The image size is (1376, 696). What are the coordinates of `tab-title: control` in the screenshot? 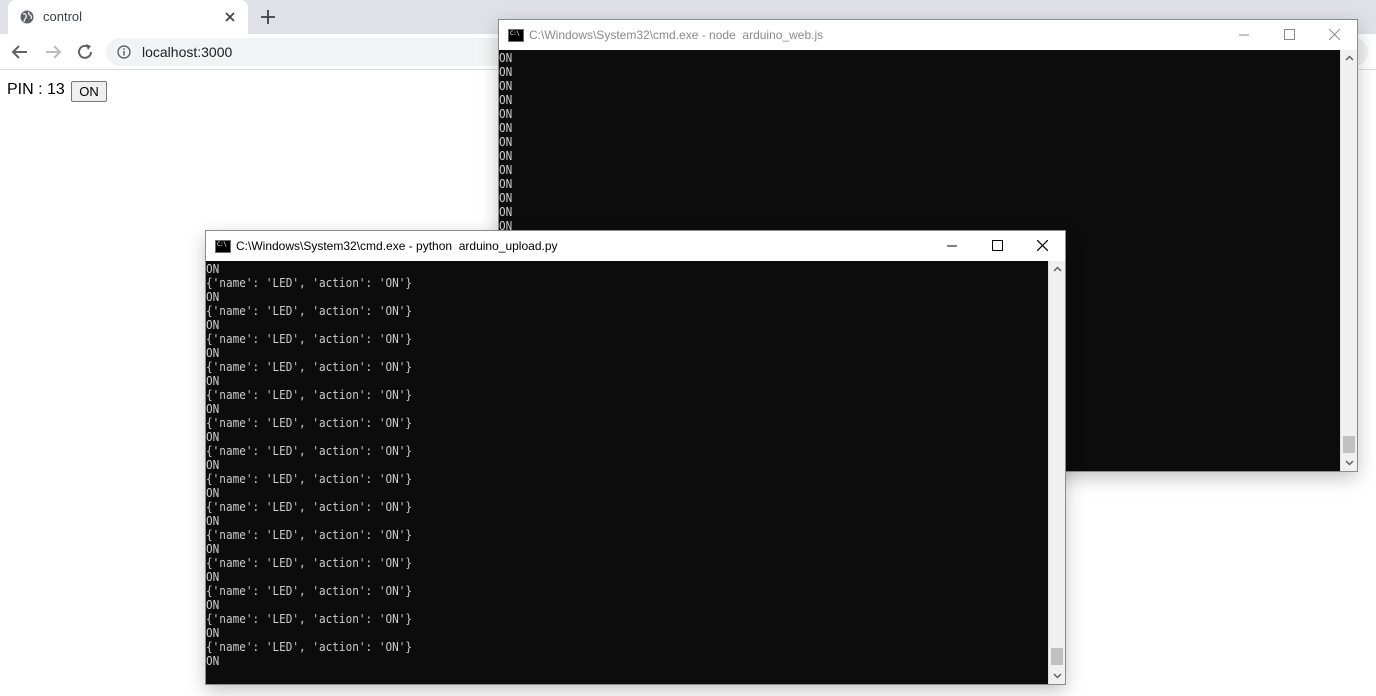 It's located at (63, 16).